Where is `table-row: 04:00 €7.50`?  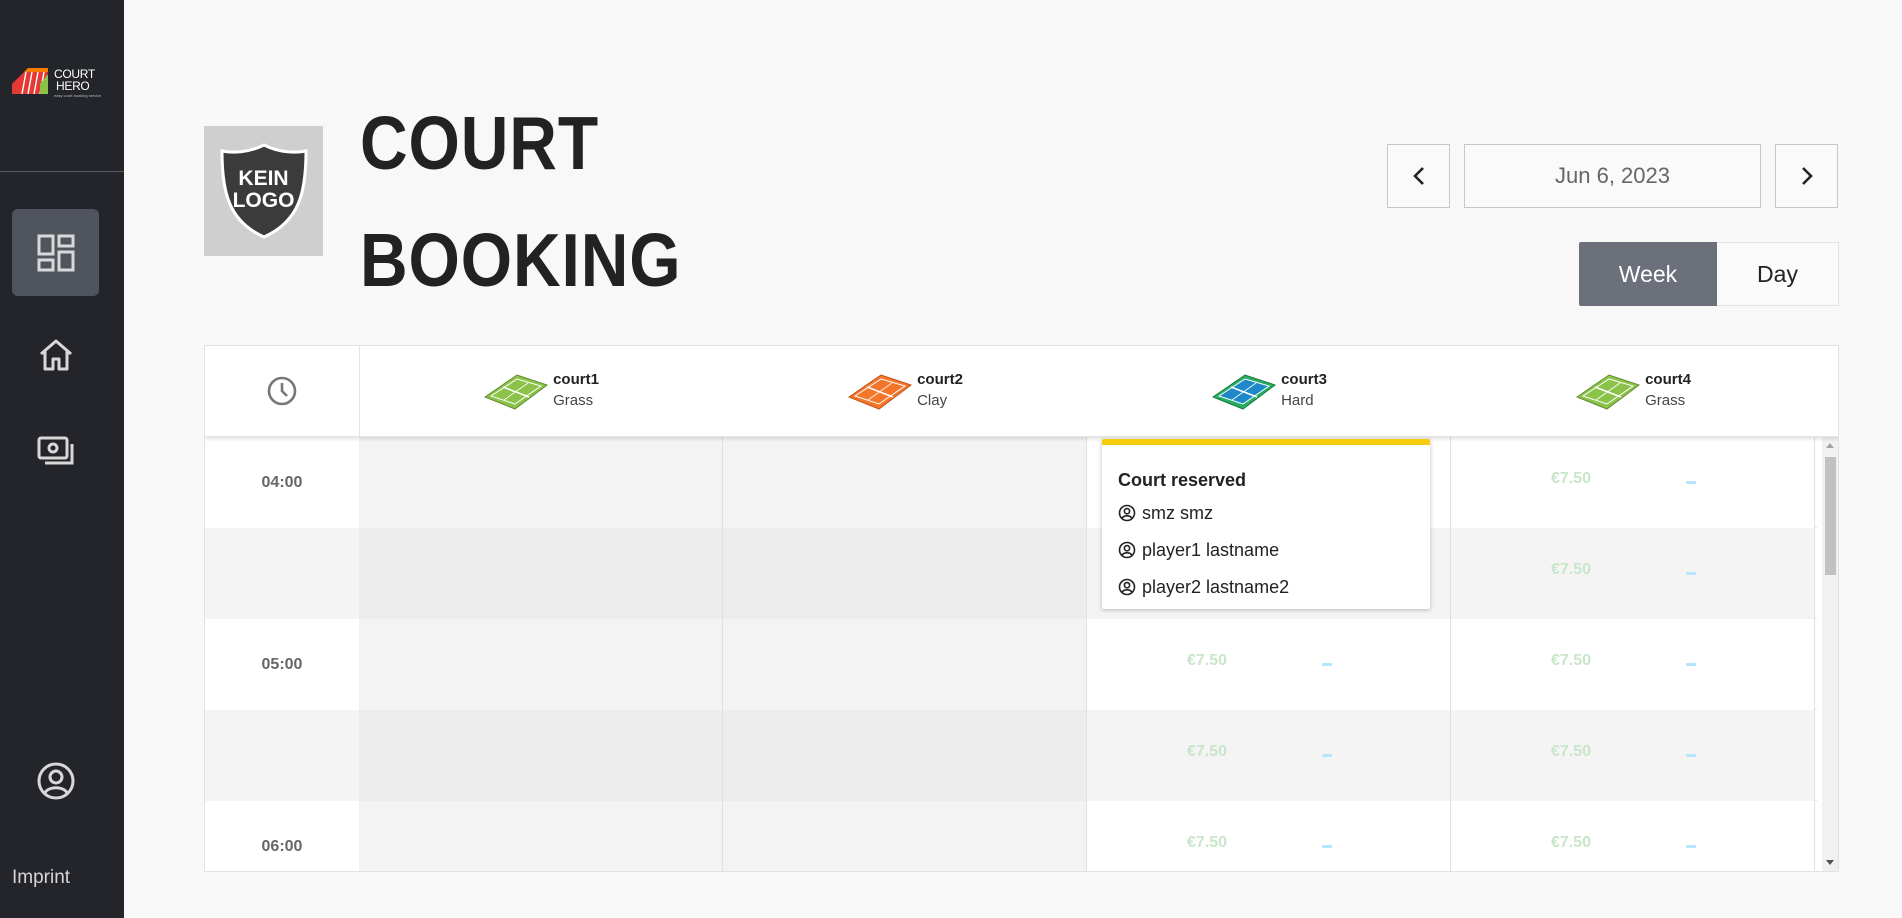 table-row: 04:00 €7.50 is located at coordinates (1011, 482).